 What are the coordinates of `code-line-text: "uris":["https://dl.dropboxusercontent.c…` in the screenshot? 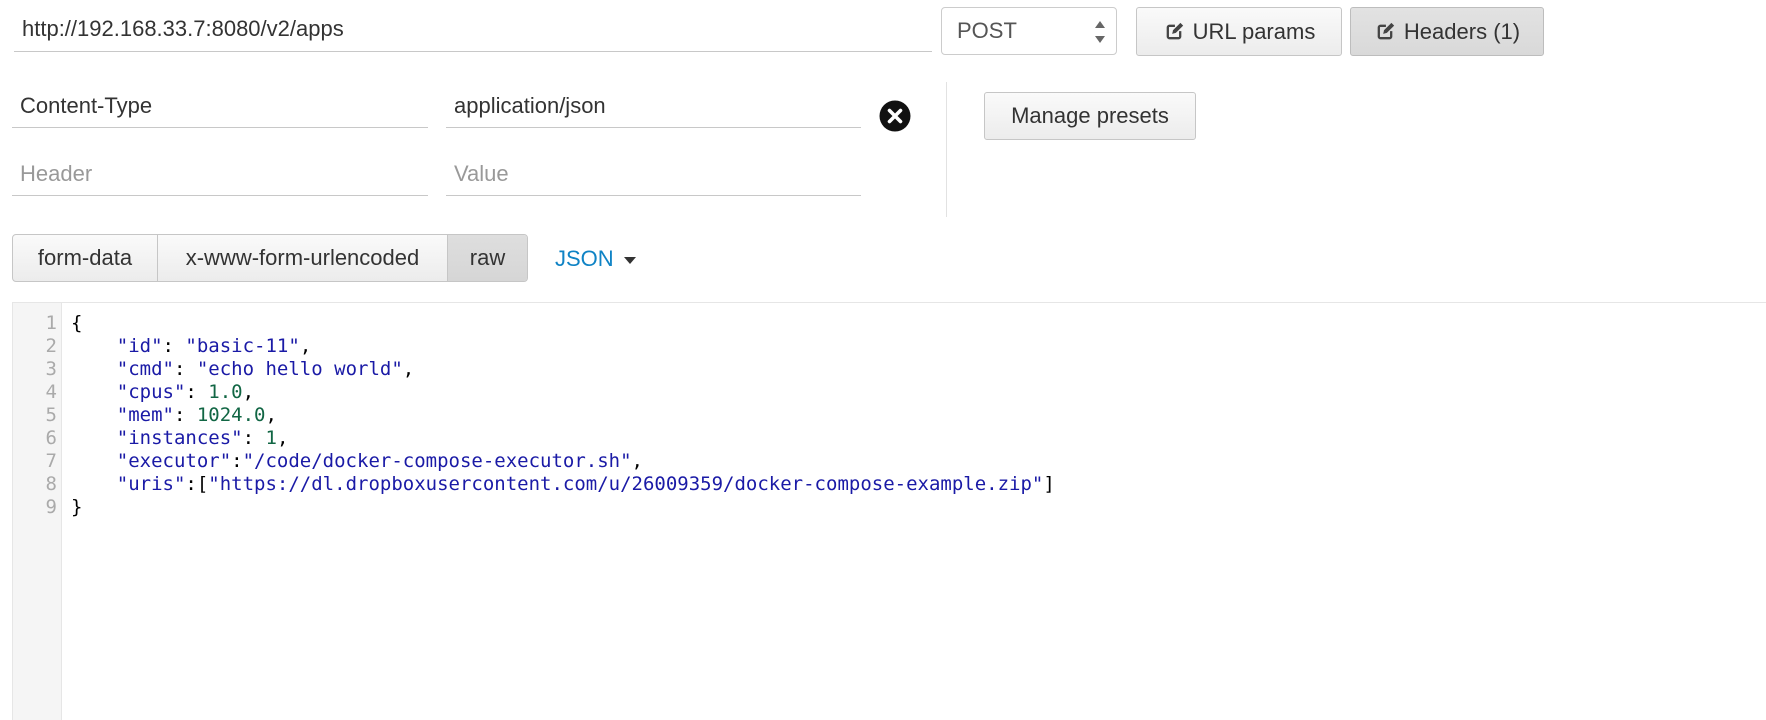 It's located at (556, 484).